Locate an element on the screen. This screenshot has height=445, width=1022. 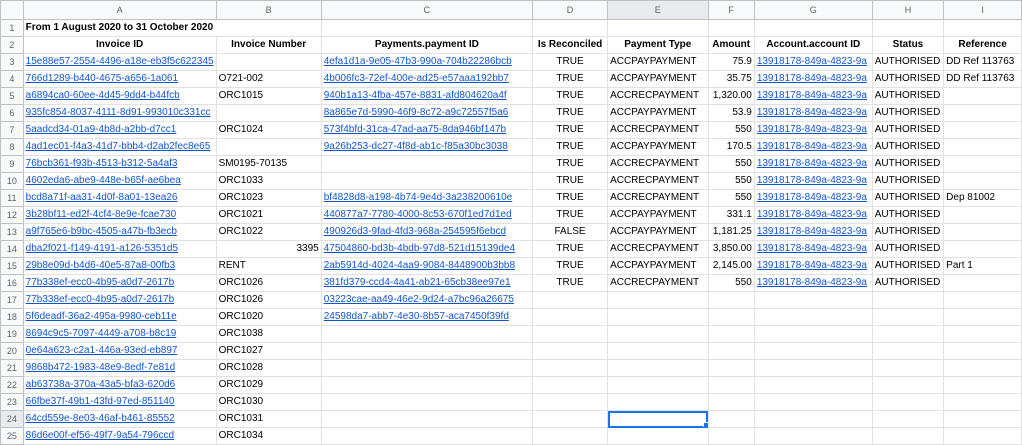
row-header-13: 13 is located at coordinates (12, 232).